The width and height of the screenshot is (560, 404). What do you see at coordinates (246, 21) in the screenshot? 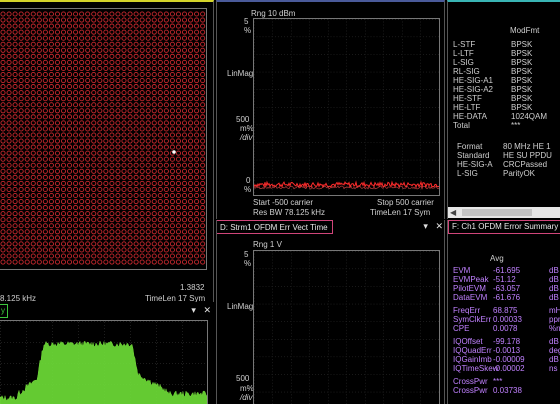
I see `flatness-y-top: 5` at bounding box center [246, 21].